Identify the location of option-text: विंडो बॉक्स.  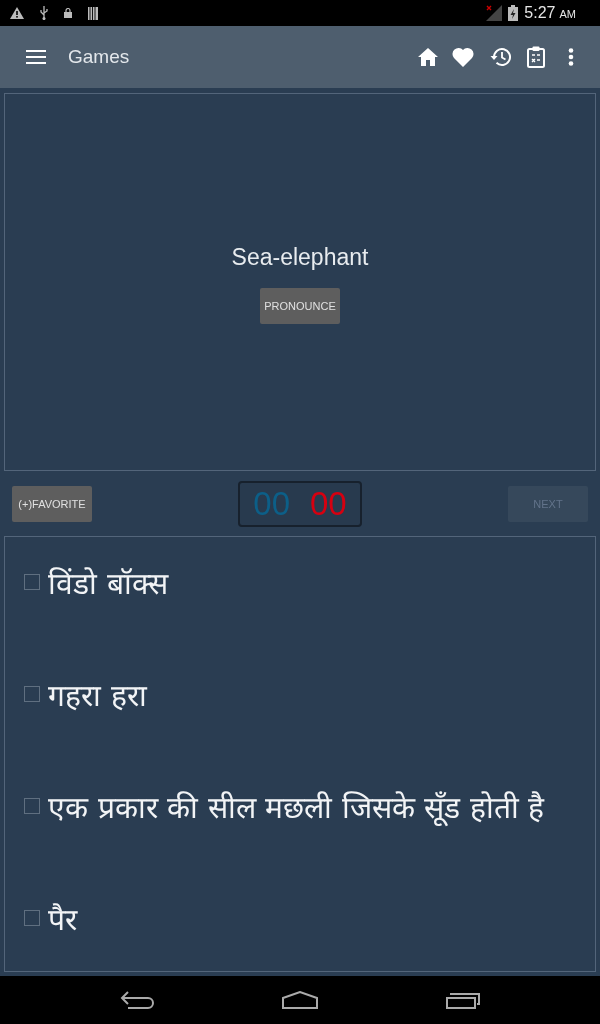
(110, 584).